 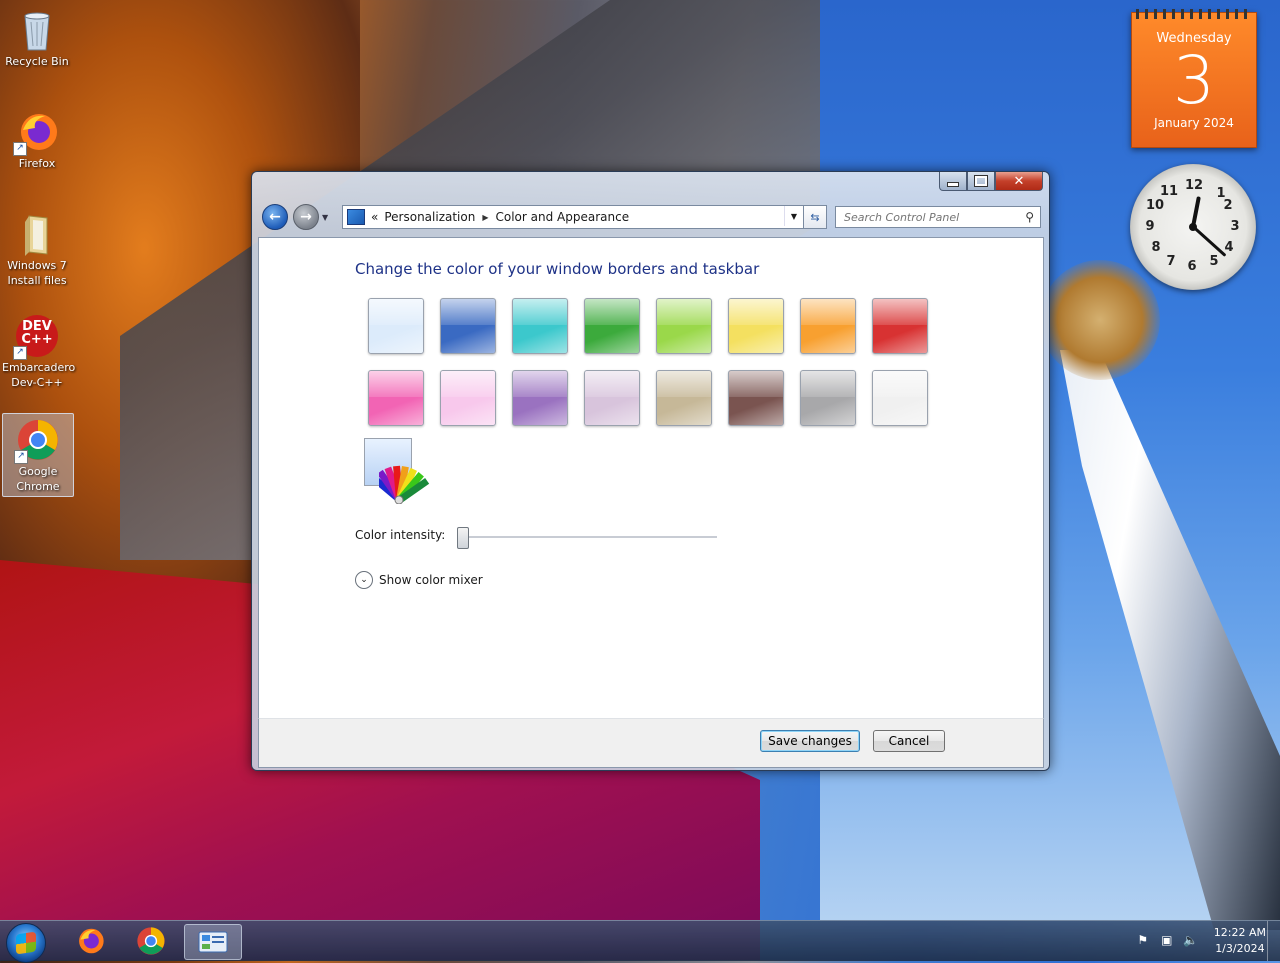 I want to click on recent-pages-dropdown: ▼, so click(x=328, y=217).